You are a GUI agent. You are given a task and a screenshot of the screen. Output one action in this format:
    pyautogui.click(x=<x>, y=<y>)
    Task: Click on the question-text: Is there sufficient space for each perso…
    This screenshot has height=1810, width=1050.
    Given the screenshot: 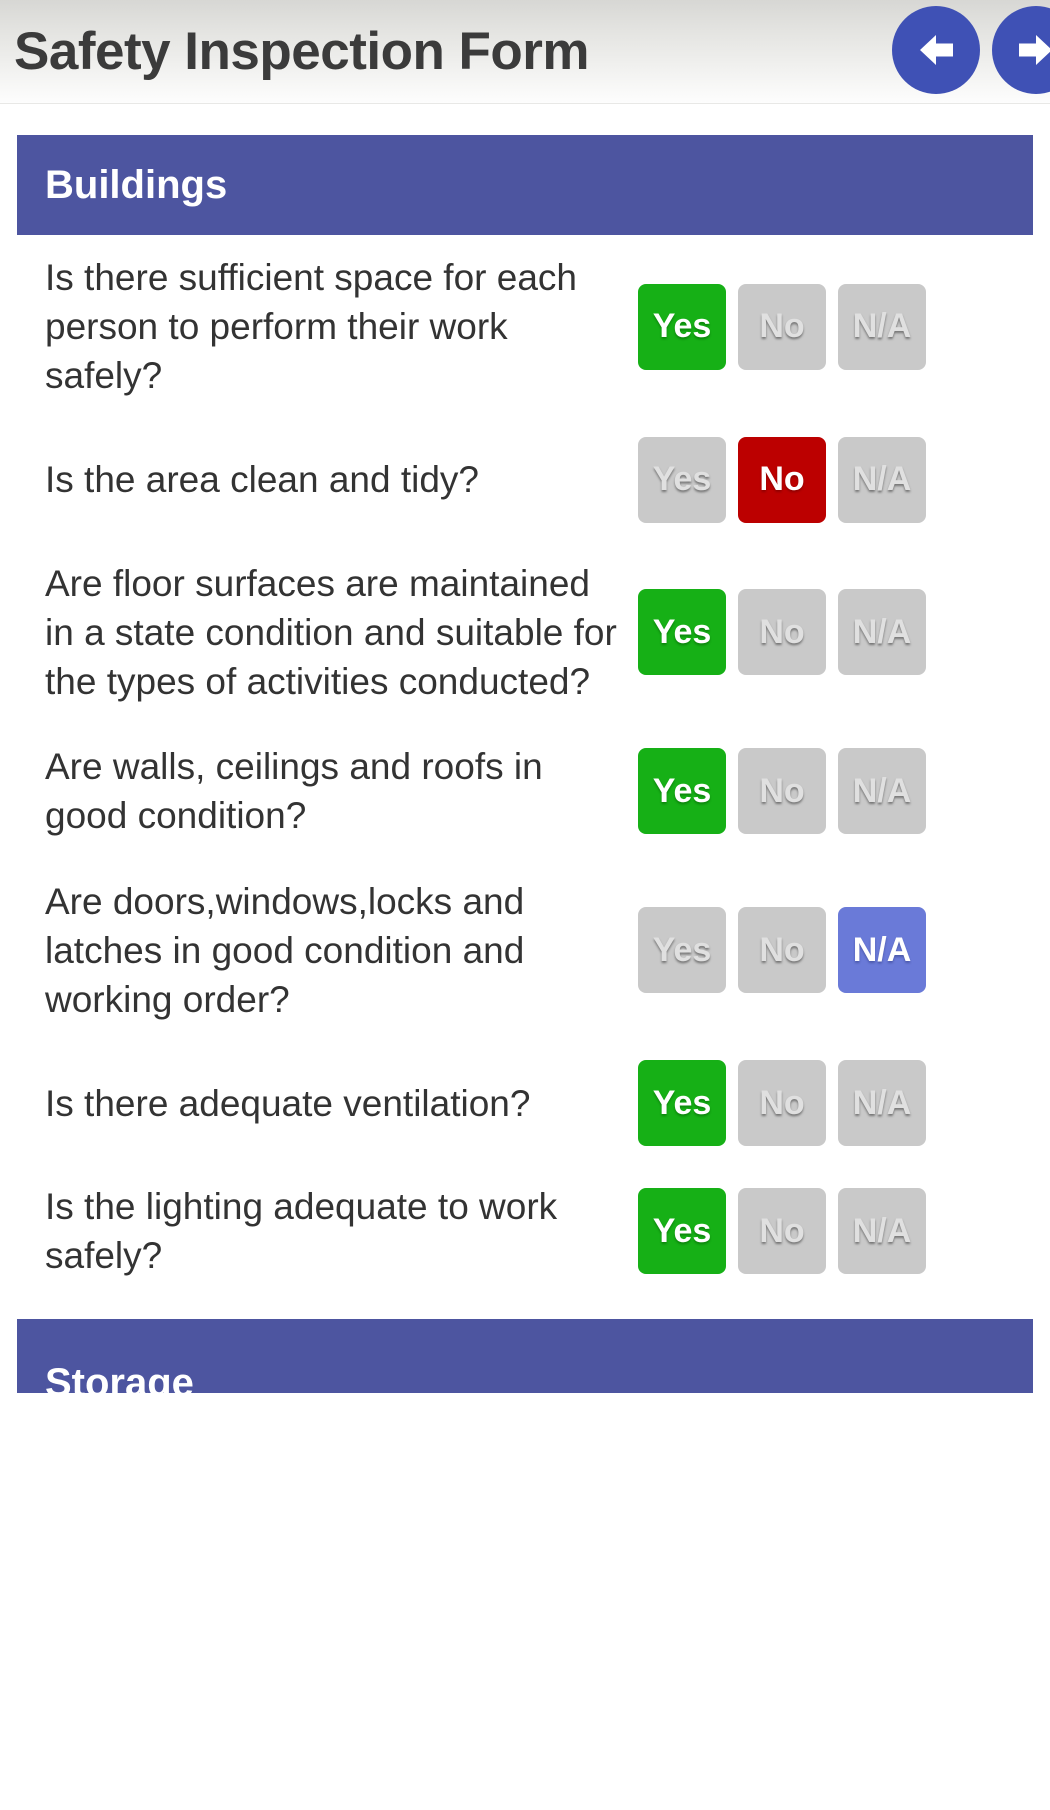 What is the action you would take?
    pyautogui.click(x=311, y=327)
    